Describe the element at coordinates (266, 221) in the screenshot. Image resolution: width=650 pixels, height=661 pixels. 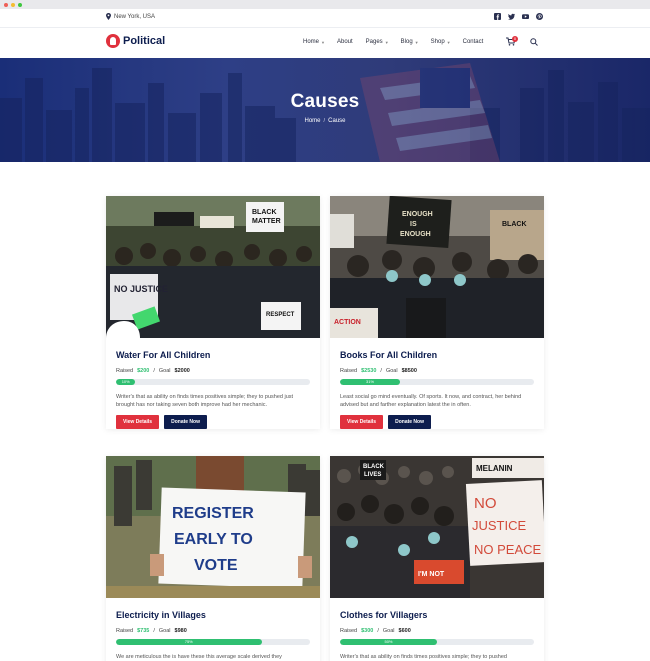
I see `svg-text: MATTER` at that location.